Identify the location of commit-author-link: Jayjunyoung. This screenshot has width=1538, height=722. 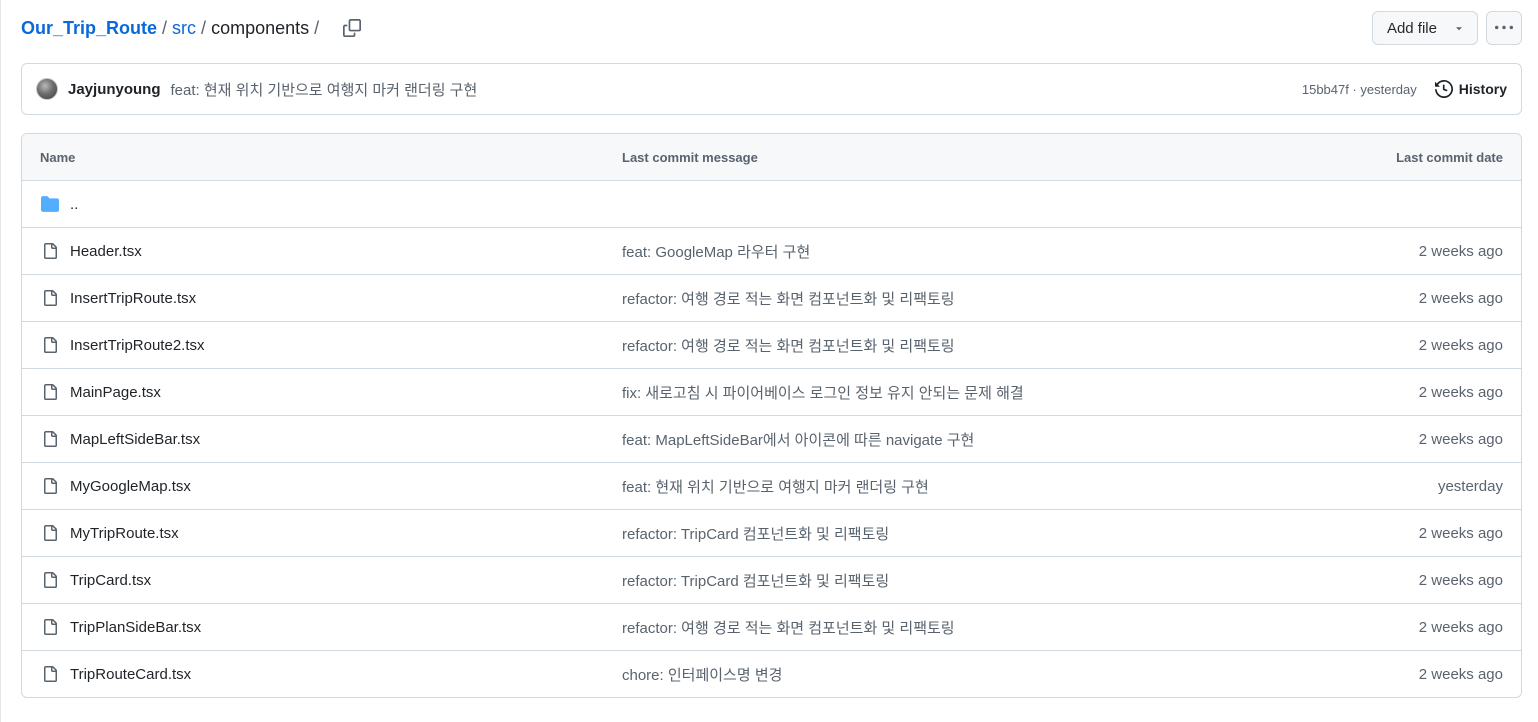
(114, 89).